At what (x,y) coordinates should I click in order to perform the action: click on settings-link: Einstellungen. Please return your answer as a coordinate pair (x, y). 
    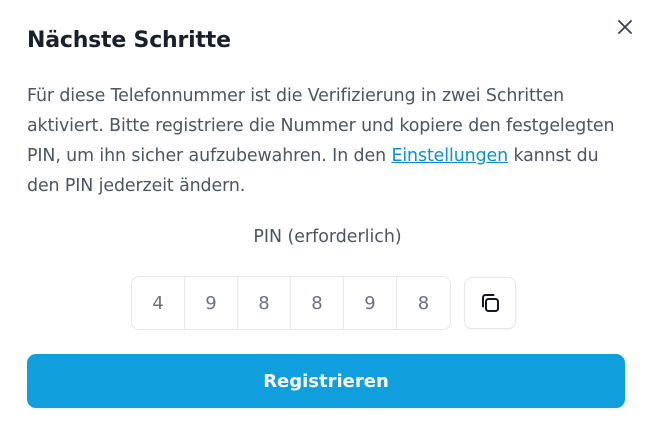
    Looking at the image, I should click on (449, 156).